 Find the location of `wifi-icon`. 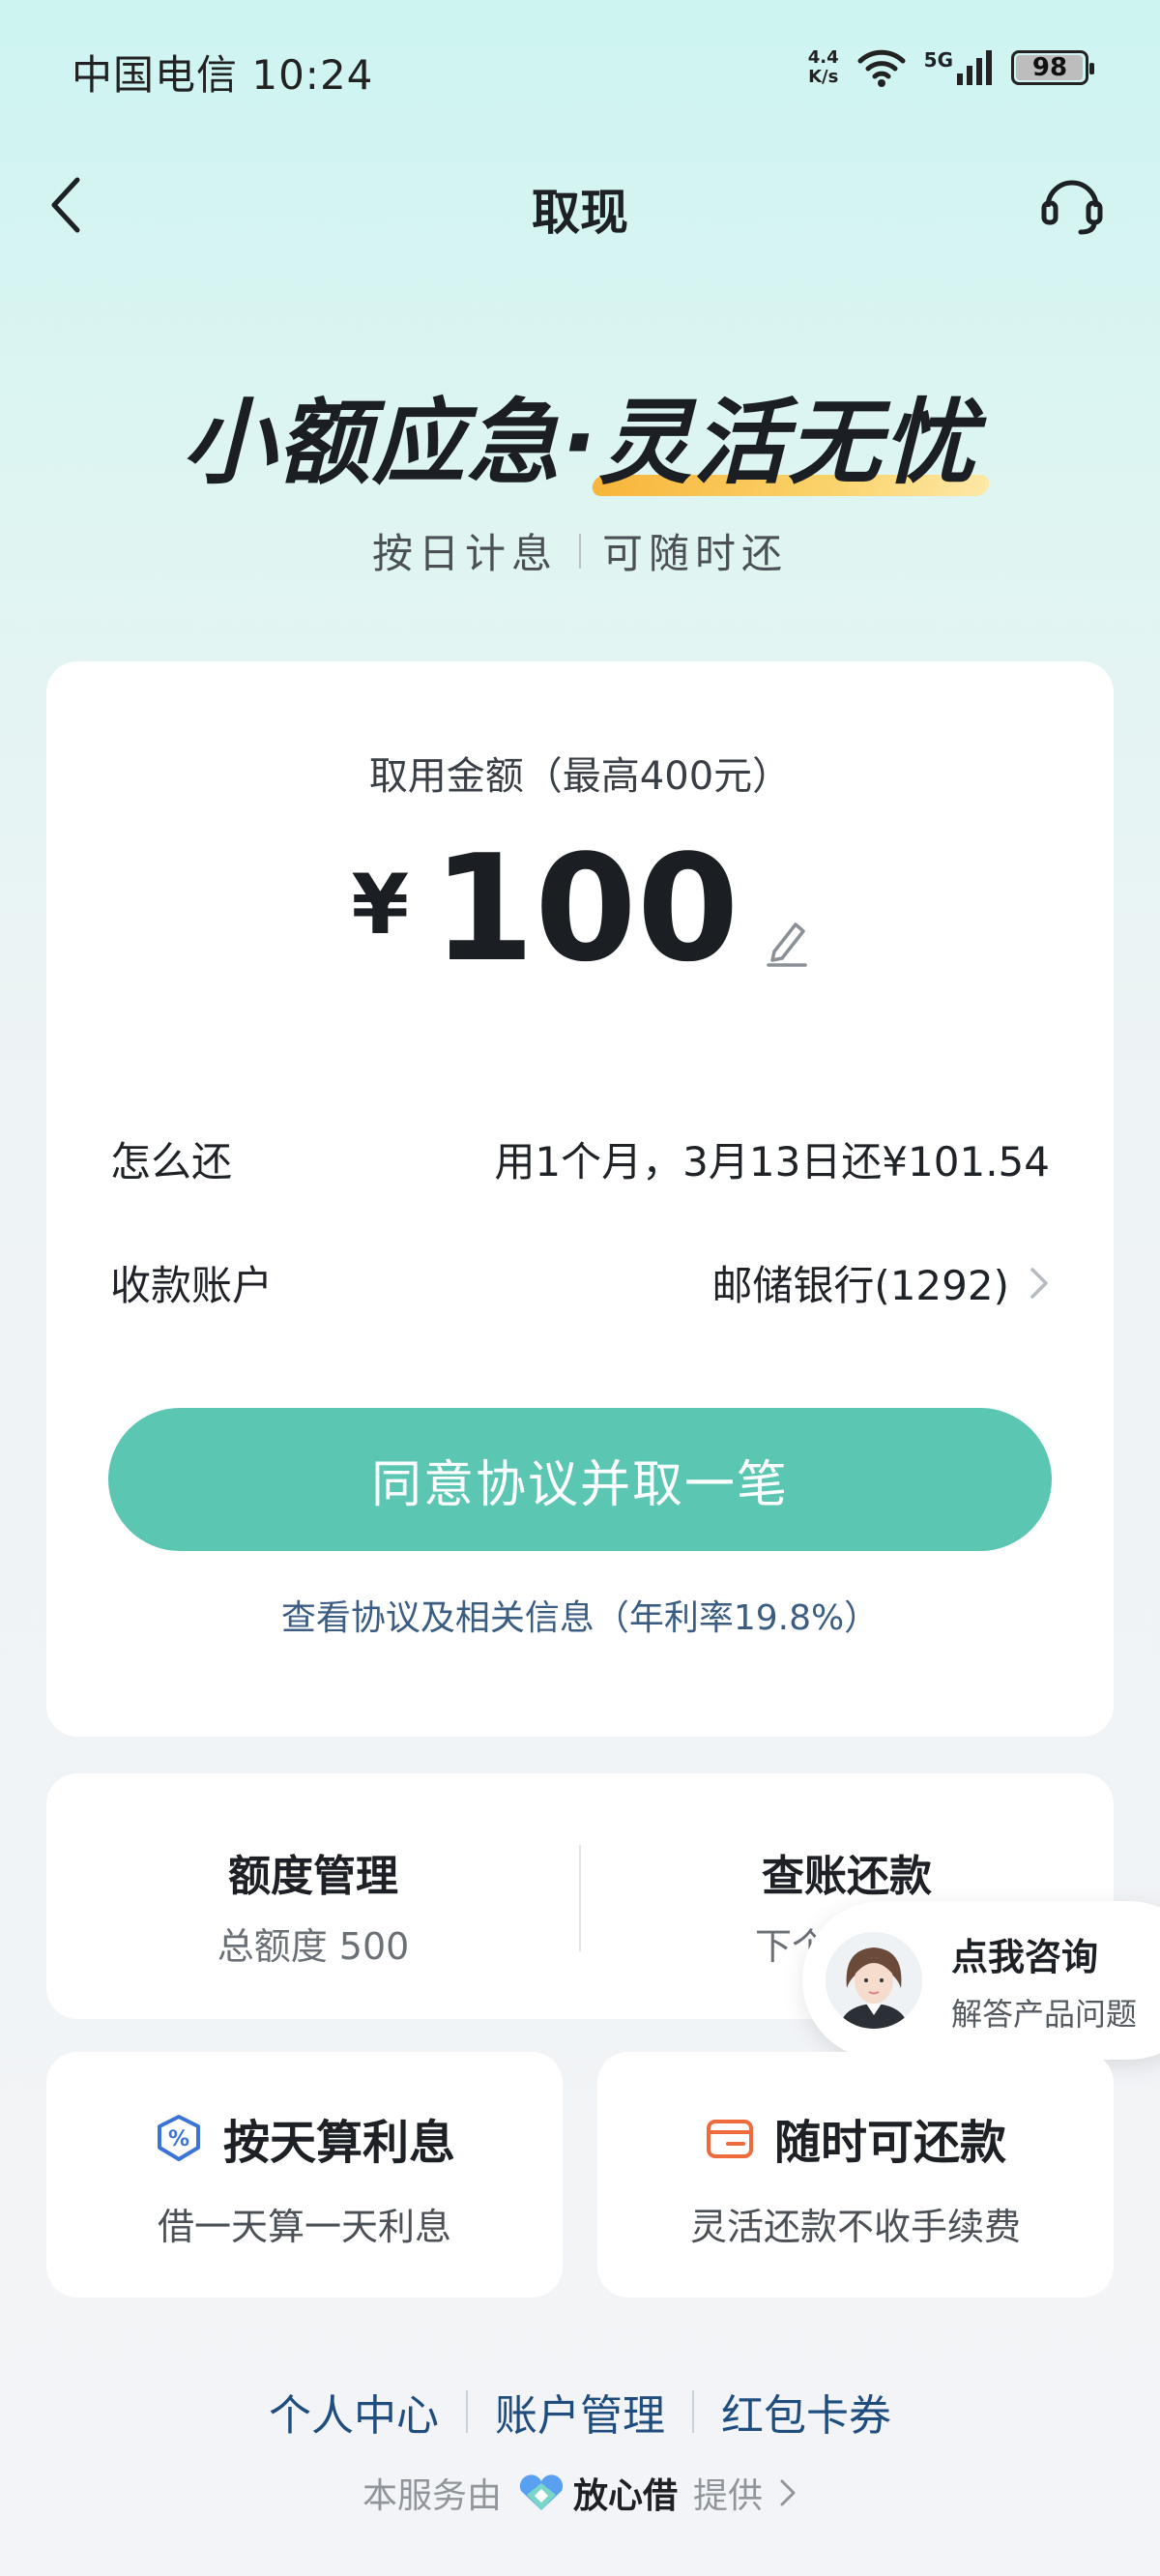

wifi-icon is located at coordinates (882, 68).